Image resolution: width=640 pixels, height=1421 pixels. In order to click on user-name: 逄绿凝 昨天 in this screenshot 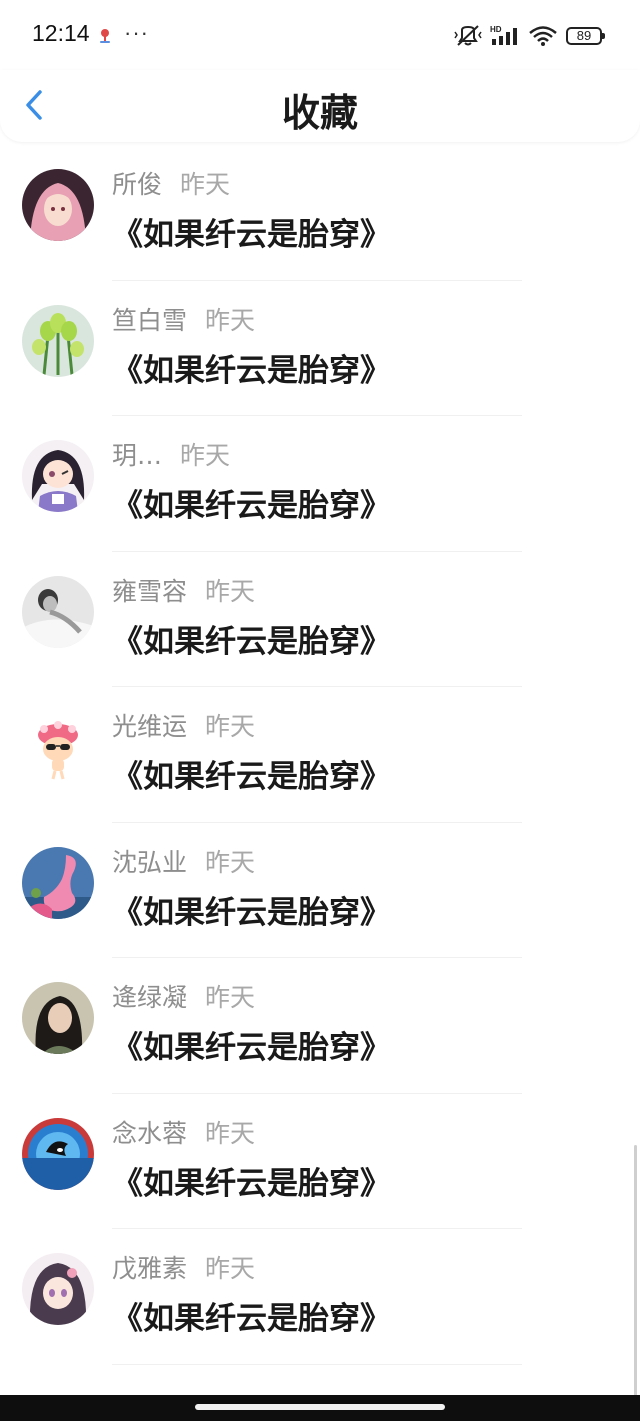, I will do `click(183, 996)`.